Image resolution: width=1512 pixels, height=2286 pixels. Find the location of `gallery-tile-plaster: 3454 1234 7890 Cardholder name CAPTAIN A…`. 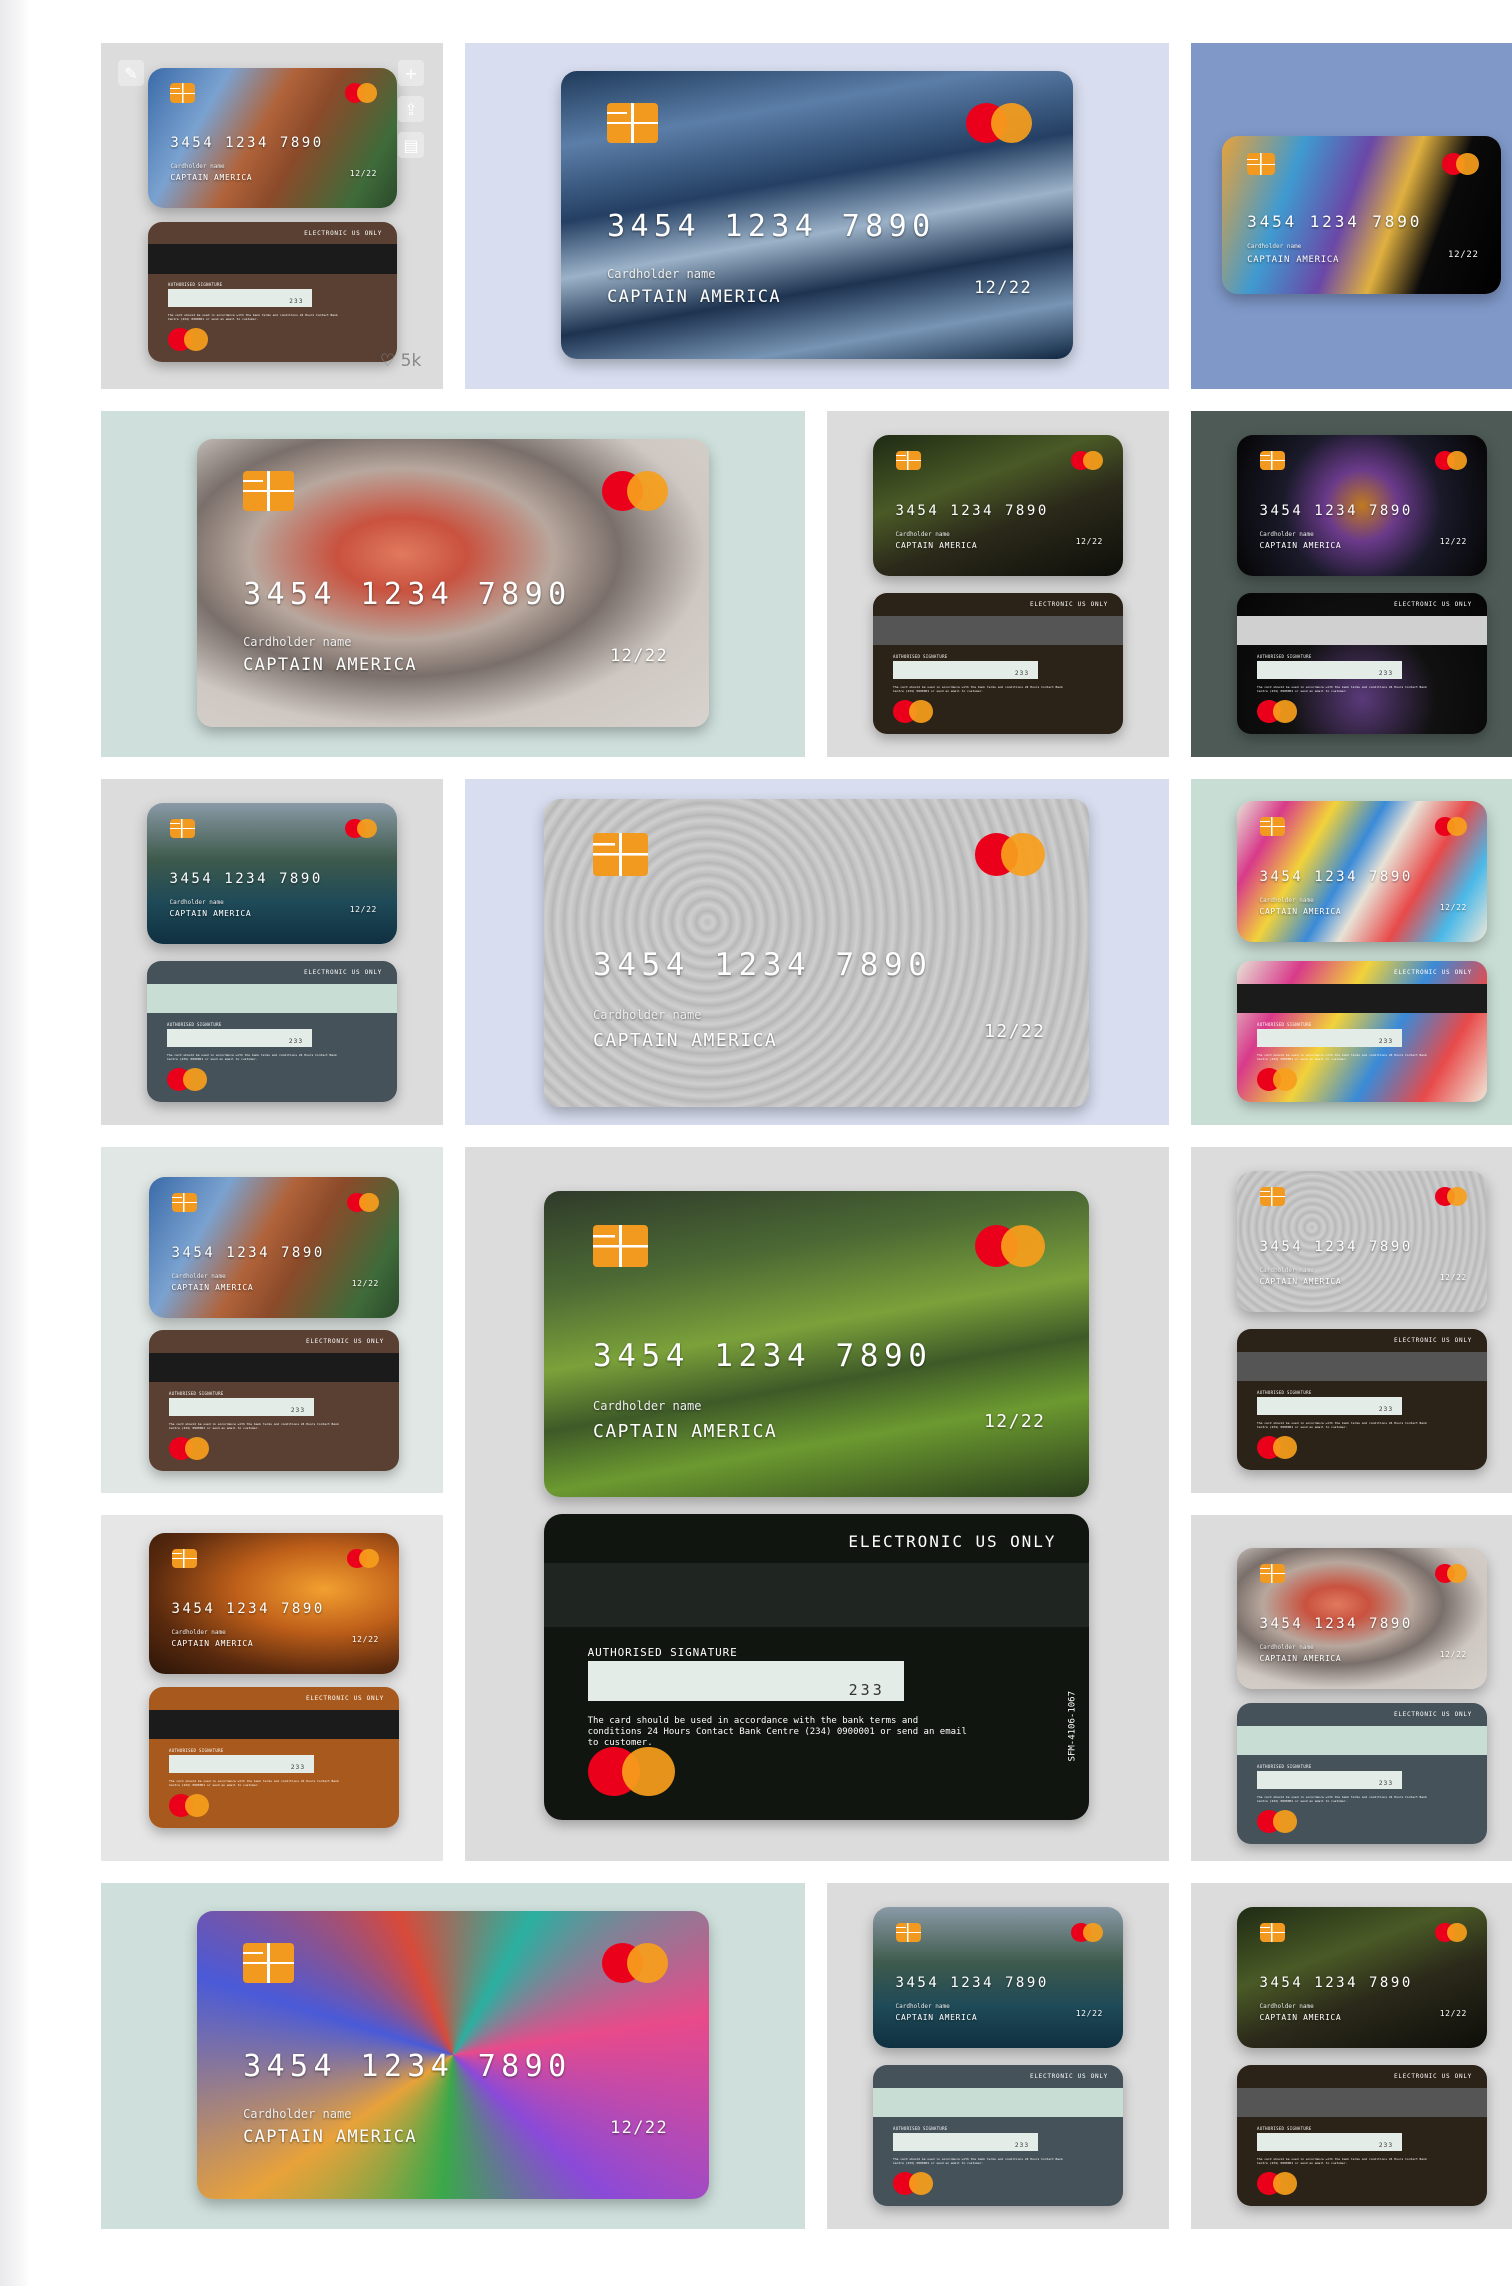

gallery-tile-plaster: 3454 1234 7890 Cardholder name CAPTAIN A… is located at coordinates (817, 952).